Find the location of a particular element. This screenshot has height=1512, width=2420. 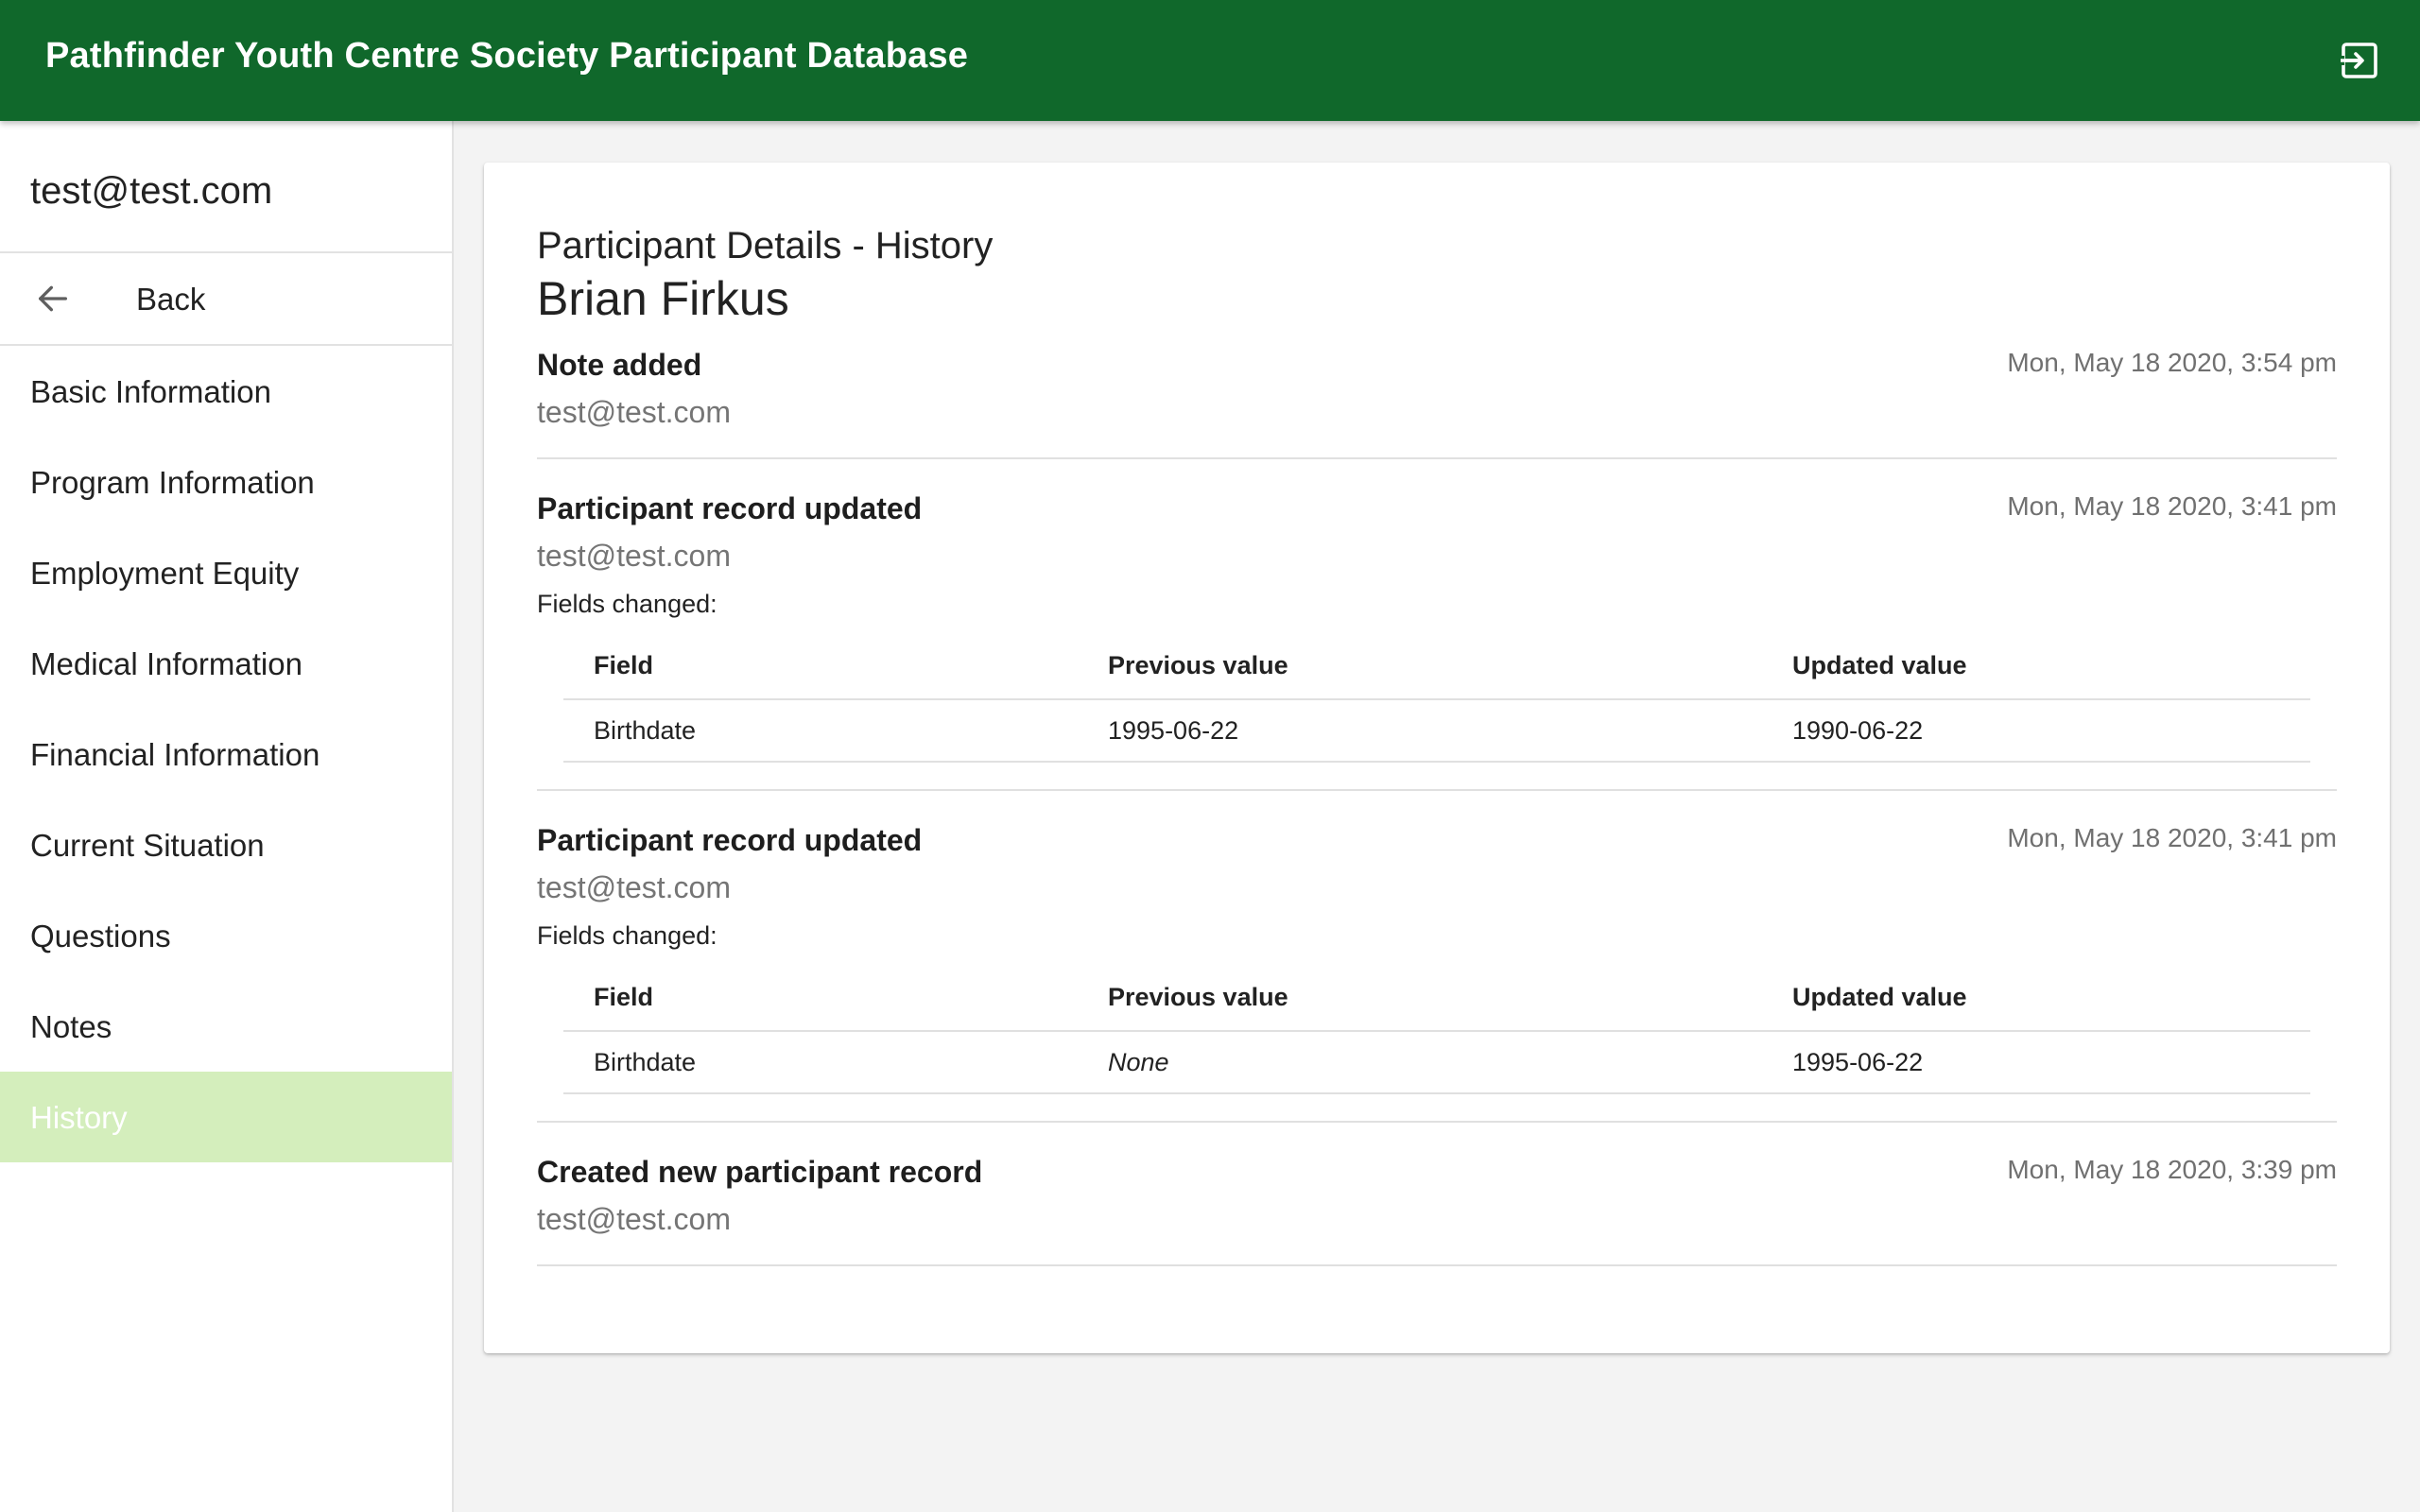

sidebar-item-program-information: Program Information is located at coordinates (226, 482).